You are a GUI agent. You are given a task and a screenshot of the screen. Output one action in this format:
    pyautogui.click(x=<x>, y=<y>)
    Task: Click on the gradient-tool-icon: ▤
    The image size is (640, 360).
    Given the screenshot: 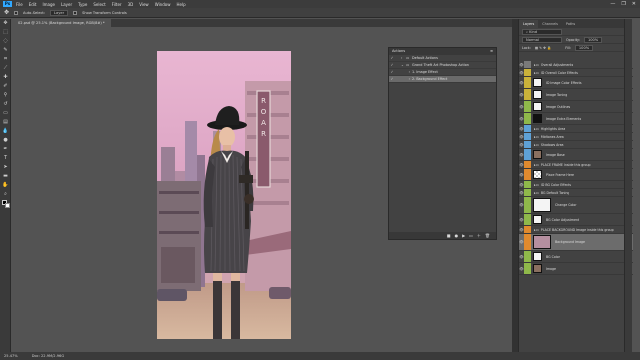 What is the action you would take?
    pyautogui.click(x=5, y=122)
    